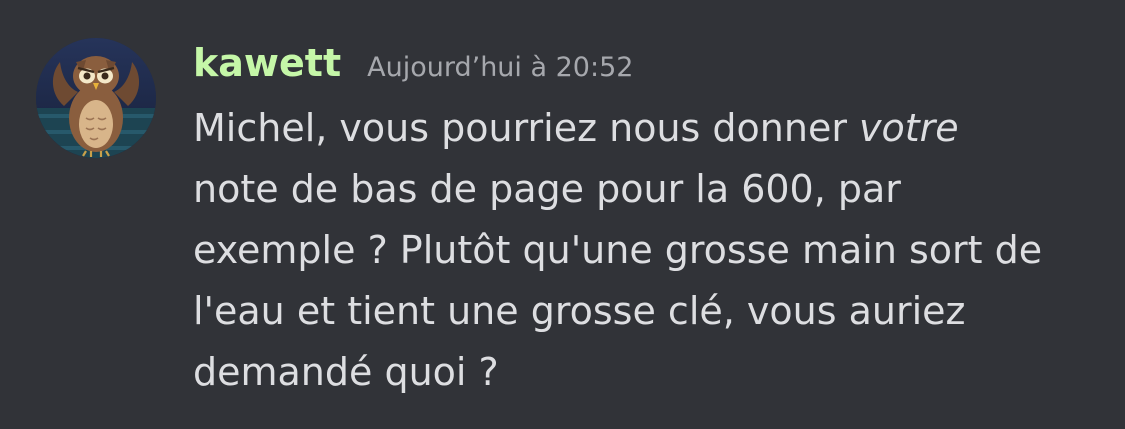 This screenshot has height=429, width=1125. I want to click on message-line: demandé quoi ?, so click(346, 372).